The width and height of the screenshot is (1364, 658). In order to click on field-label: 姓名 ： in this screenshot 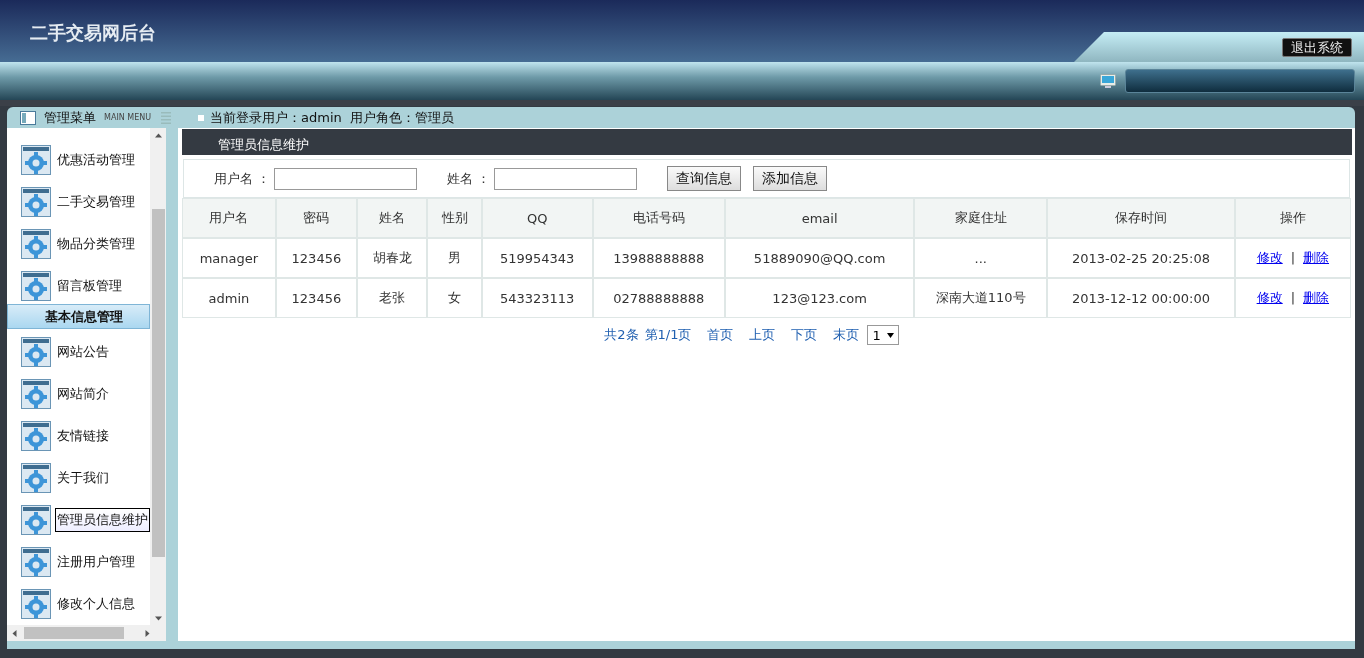, I will do `click(469, 178)`.